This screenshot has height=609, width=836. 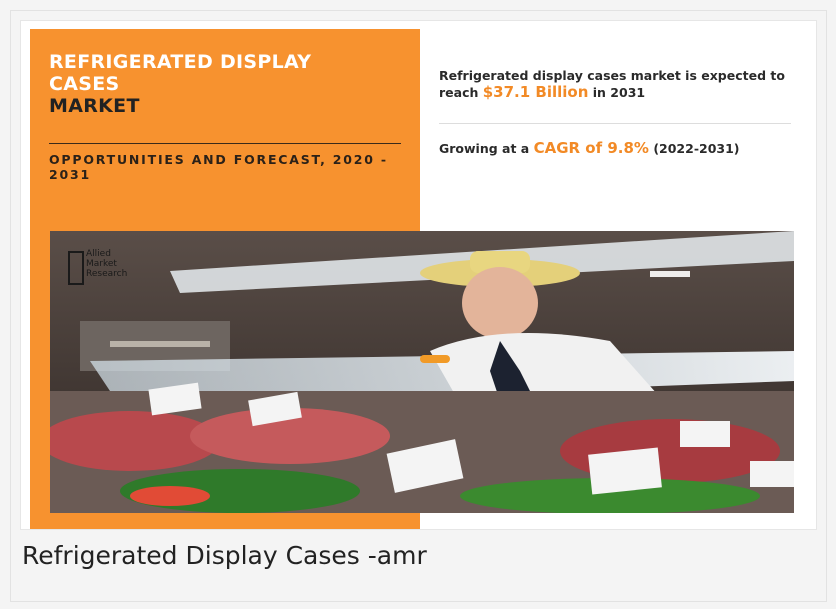 What do you see at coordinates (615, 123) in the screenshot?
I see `stats-divider` at bounding box center [615, 123].